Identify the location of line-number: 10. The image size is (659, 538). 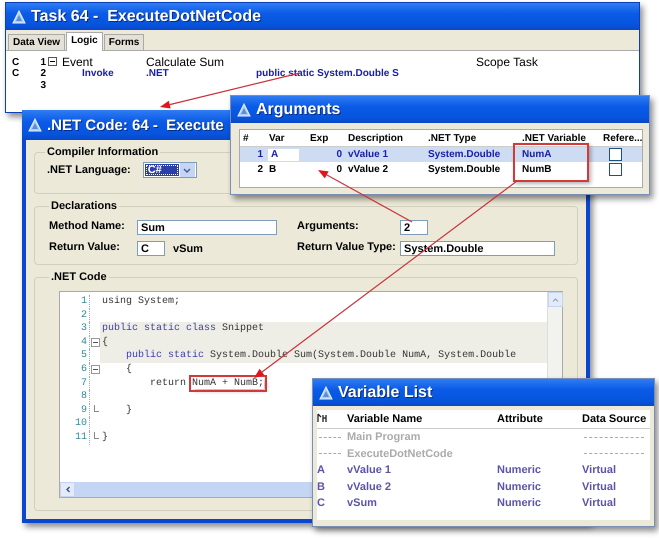
(75, 424).